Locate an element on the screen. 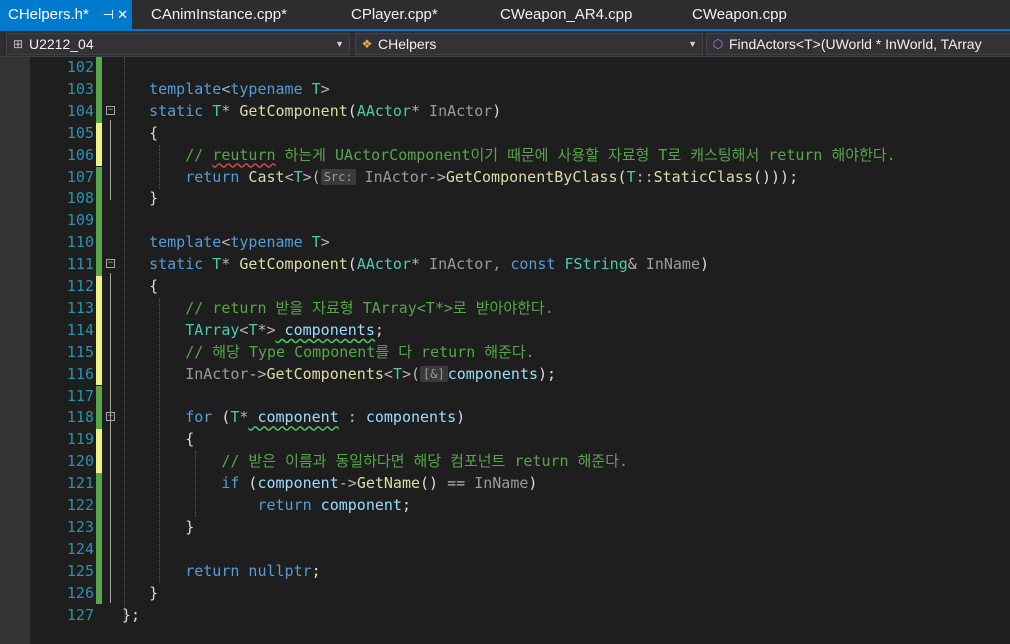  code-line: 112 { is located at coordinates (505, 287).